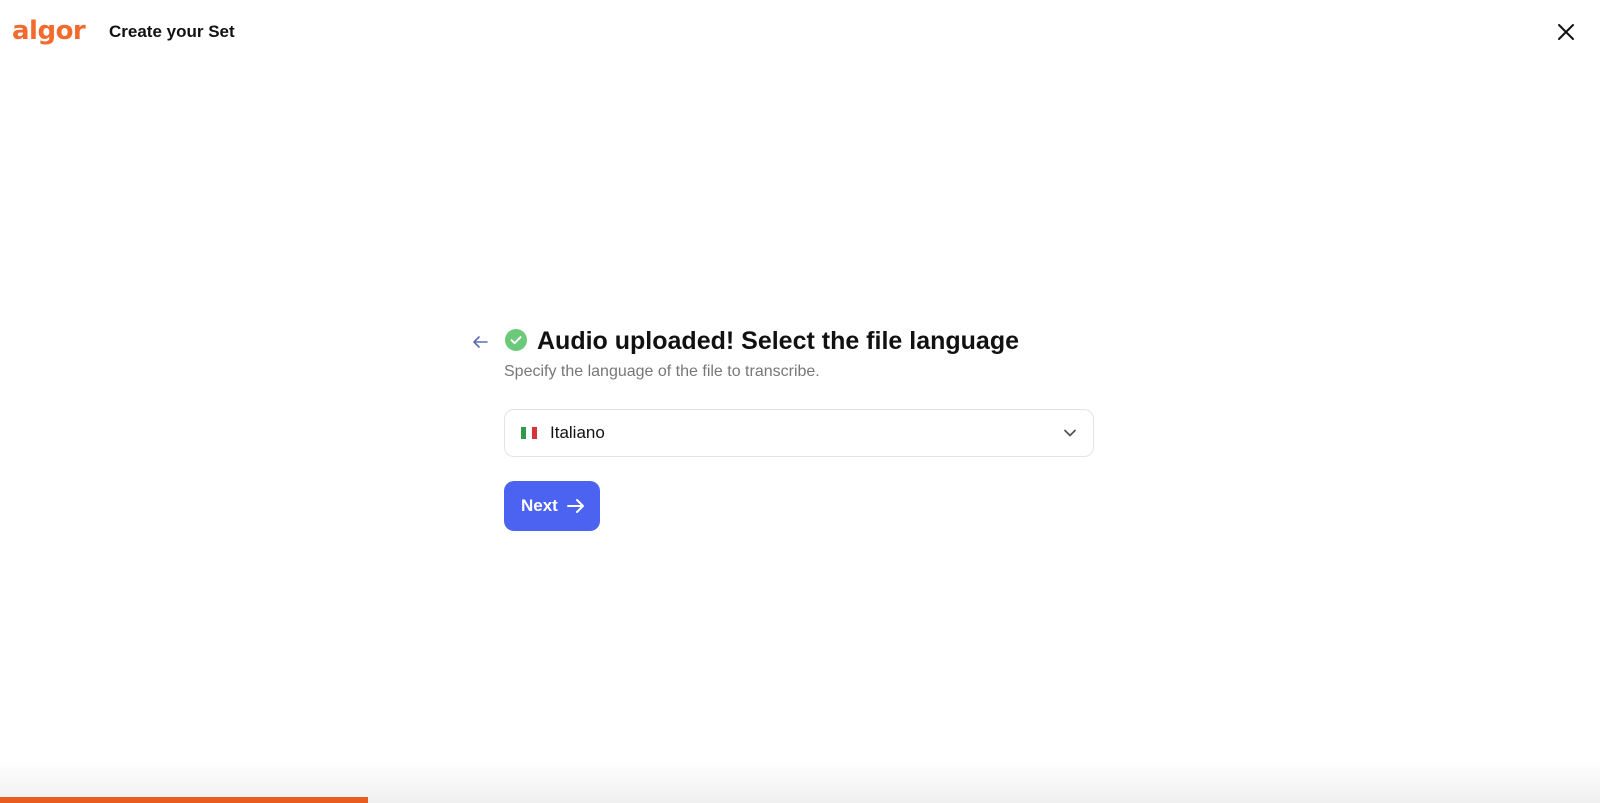 This screenshot has height=803, width=1600. What do you see at coordinates (575, 506) in the screenshot?
I see `arrow-right-icon` at bounding box center [575, 506].